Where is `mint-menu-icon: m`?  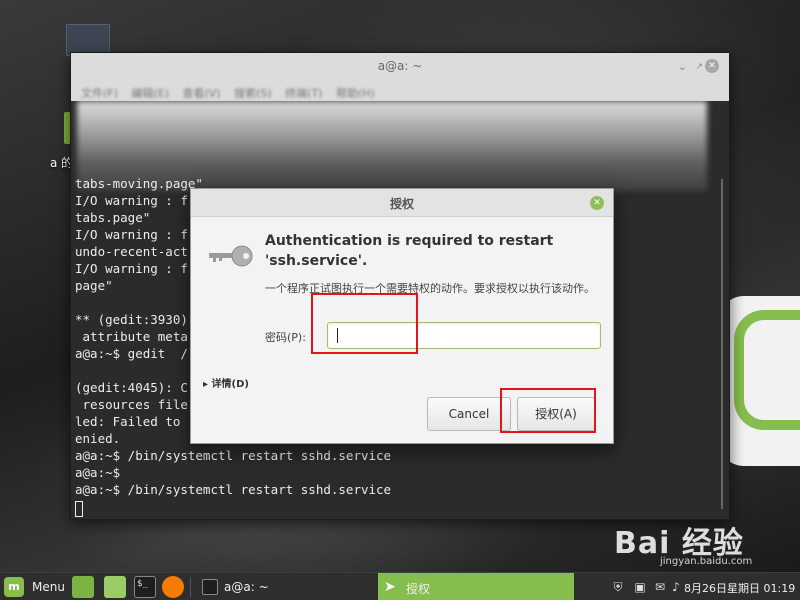 mint-menu-icon: m is located at coordinates (14, 587).